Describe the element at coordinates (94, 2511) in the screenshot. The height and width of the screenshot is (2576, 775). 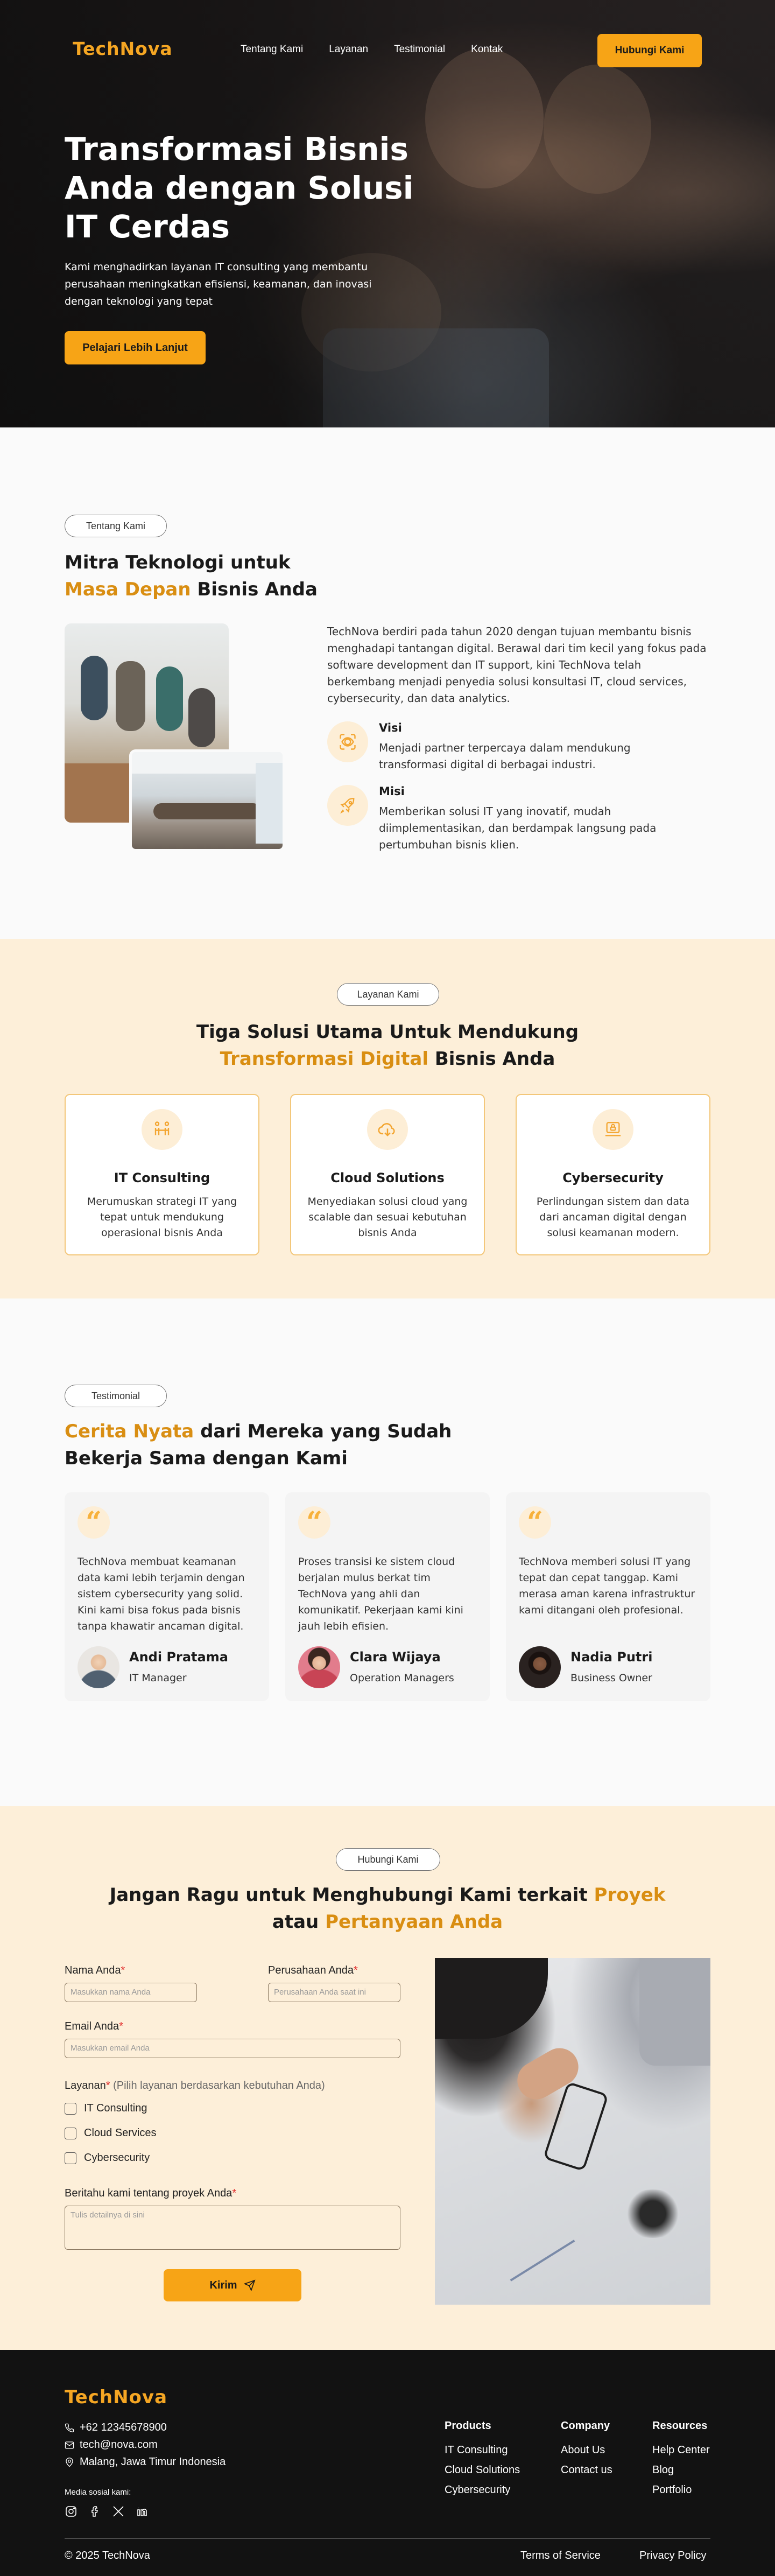
I see `facebook-icon` at that location.